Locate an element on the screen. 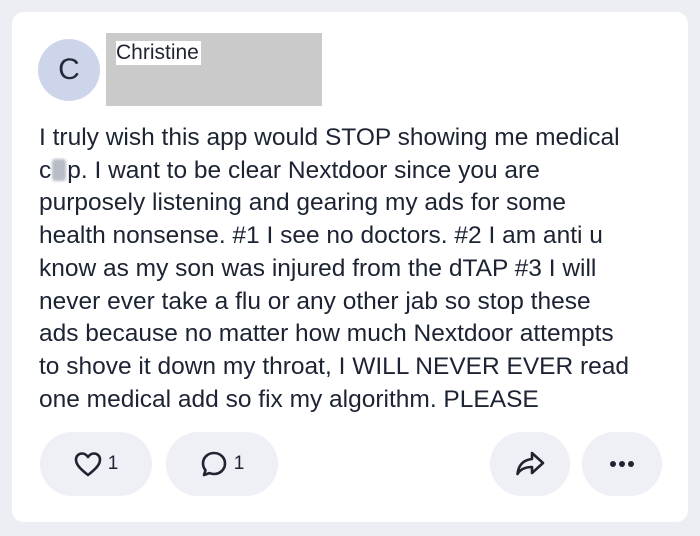 This screenshot has height=536, width=700. author-name: Christine is located at coordinates (158, 53).